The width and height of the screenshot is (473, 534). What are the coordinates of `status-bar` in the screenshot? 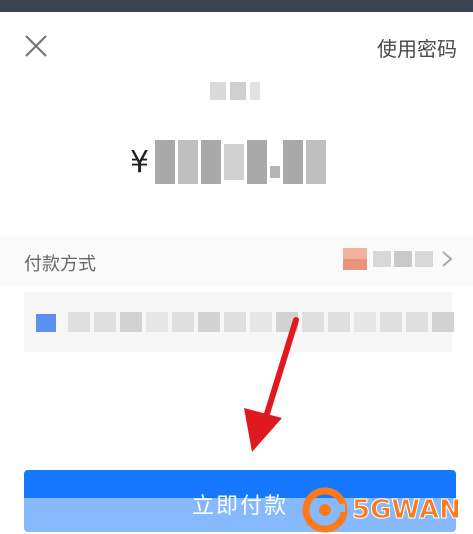 It's located at (236, 6).